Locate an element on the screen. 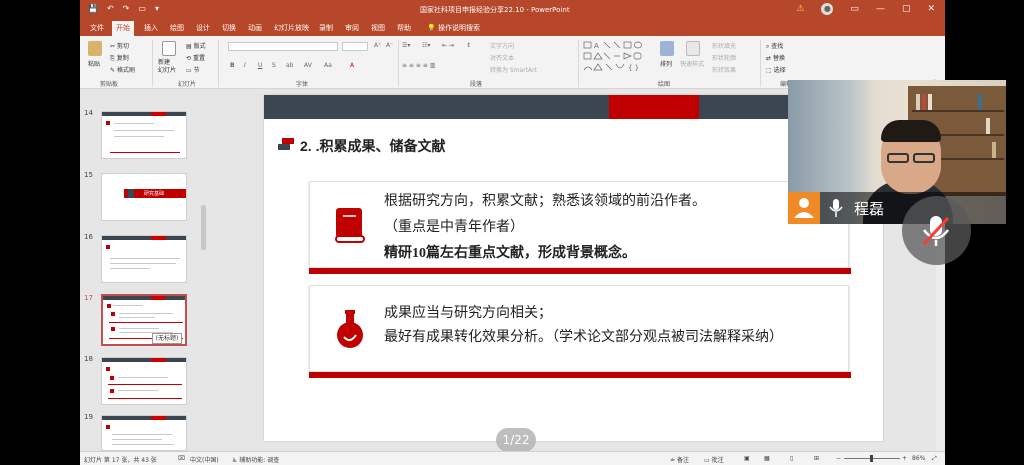 Image resolution: width=1024 pixels, height=465 pixels. cut-button: ✂ 剪切 is located at coordinates (119, 45).